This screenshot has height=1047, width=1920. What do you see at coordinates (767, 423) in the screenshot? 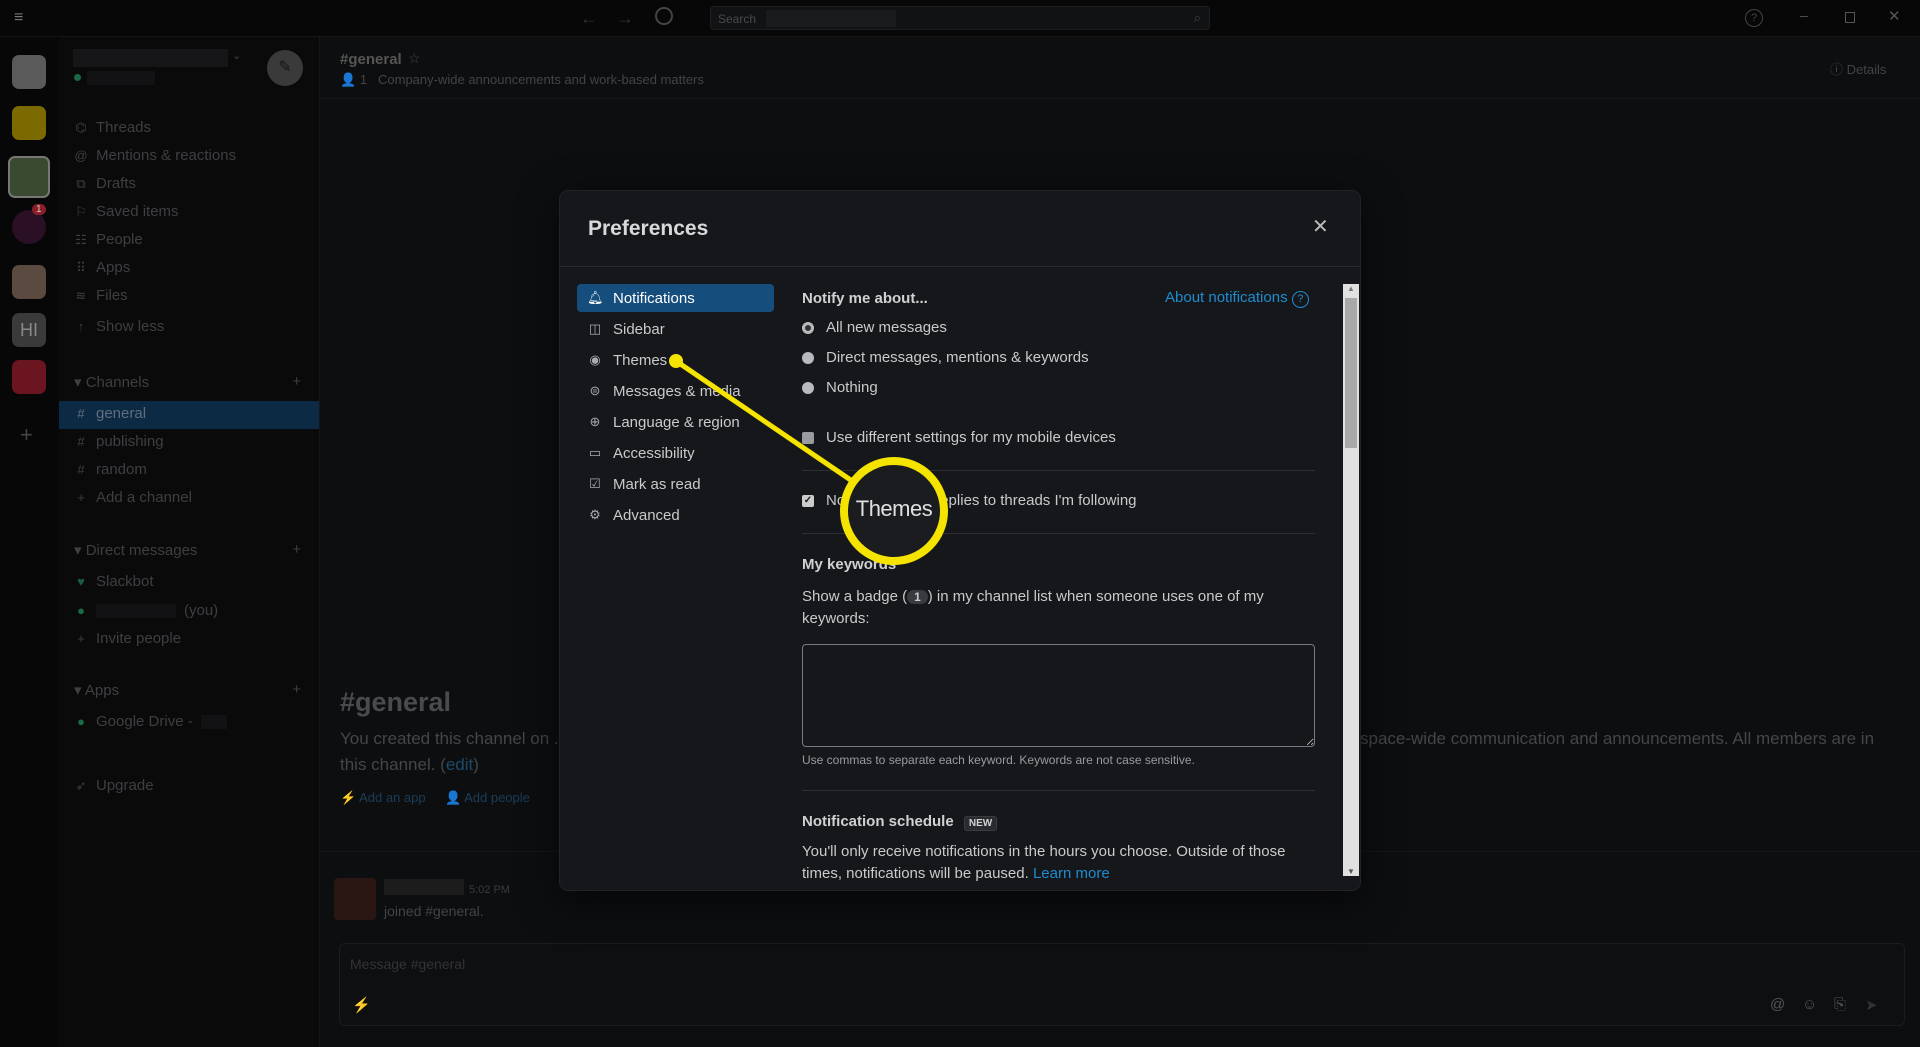
I see `annotation-line` at bounding box center [767, 423].